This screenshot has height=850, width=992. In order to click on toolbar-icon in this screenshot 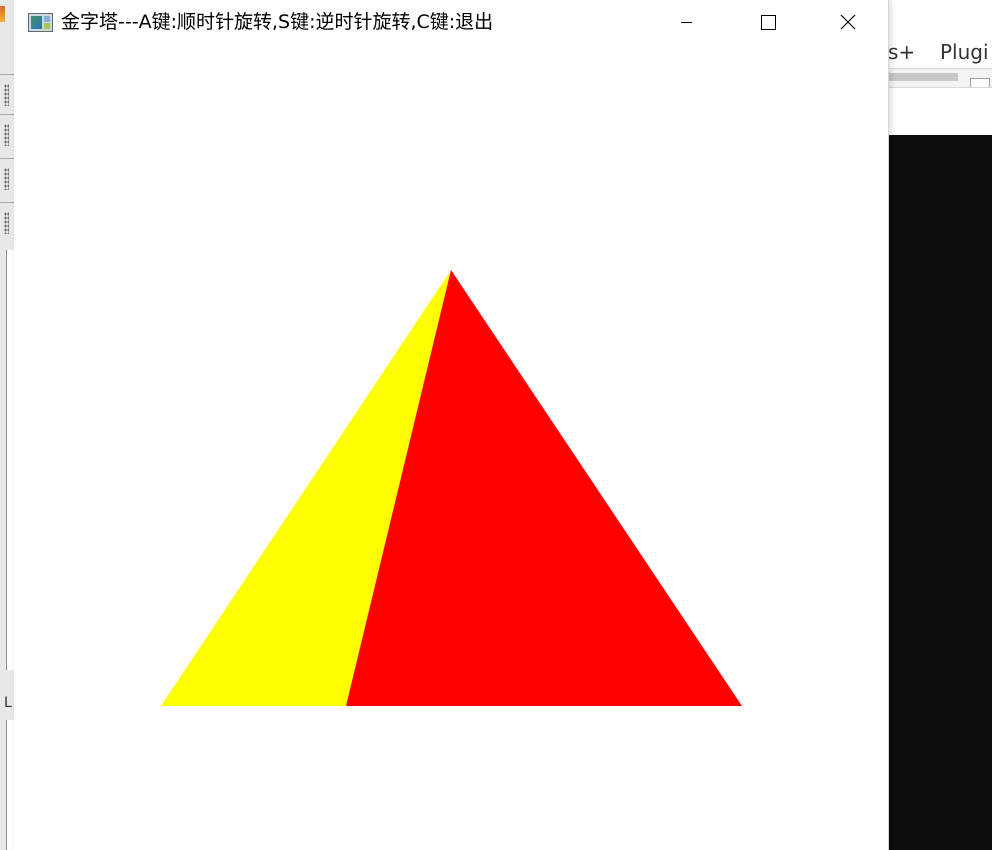, I will do `click(980, 82)`.